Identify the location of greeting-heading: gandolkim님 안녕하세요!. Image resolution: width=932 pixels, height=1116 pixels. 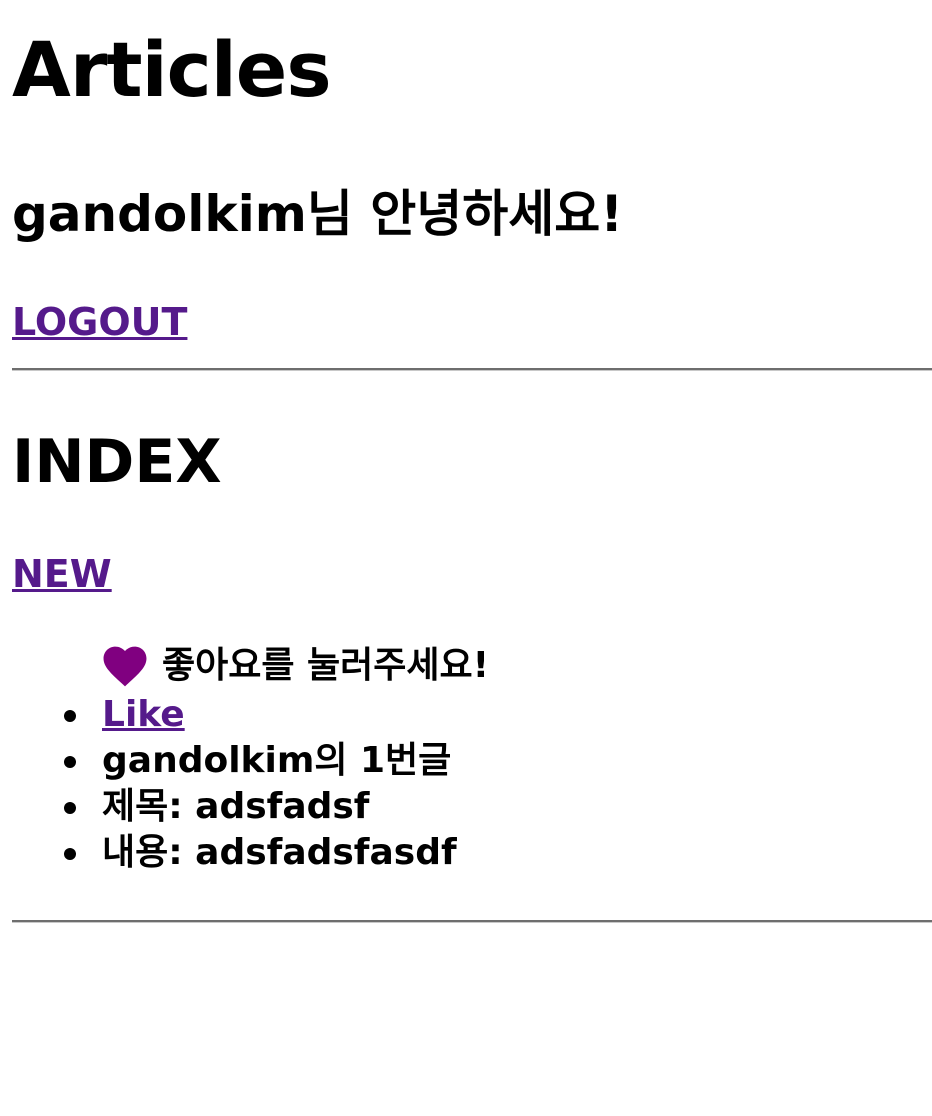
(318, 214).